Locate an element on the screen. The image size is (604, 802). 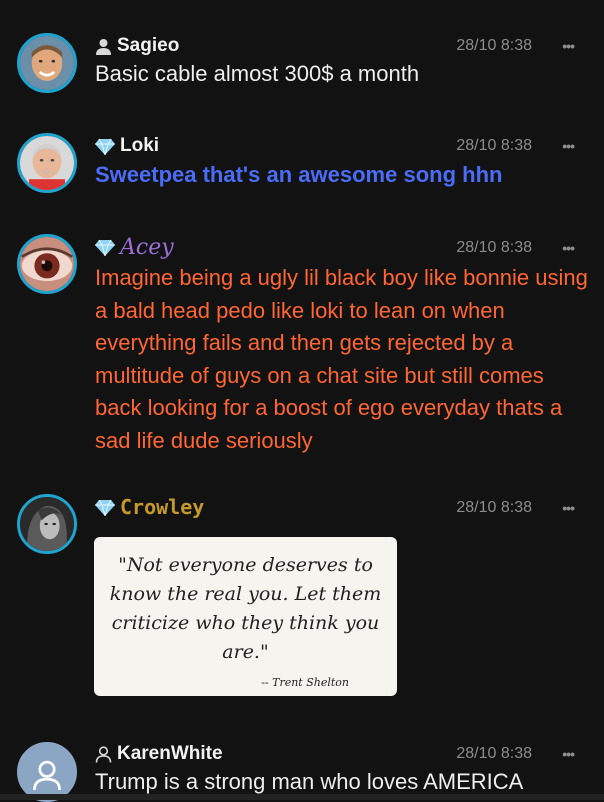
message-text: Basic cable almost 300$ a month is located at coordinates (257, 73).